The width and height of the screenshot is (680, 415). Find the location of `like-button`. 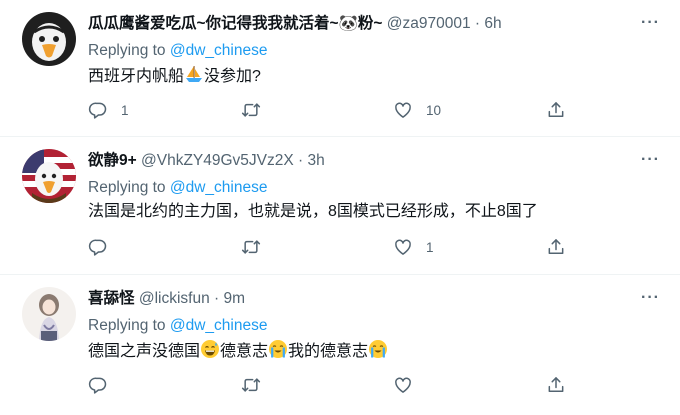

like-button is located at coordinates (409, 385).